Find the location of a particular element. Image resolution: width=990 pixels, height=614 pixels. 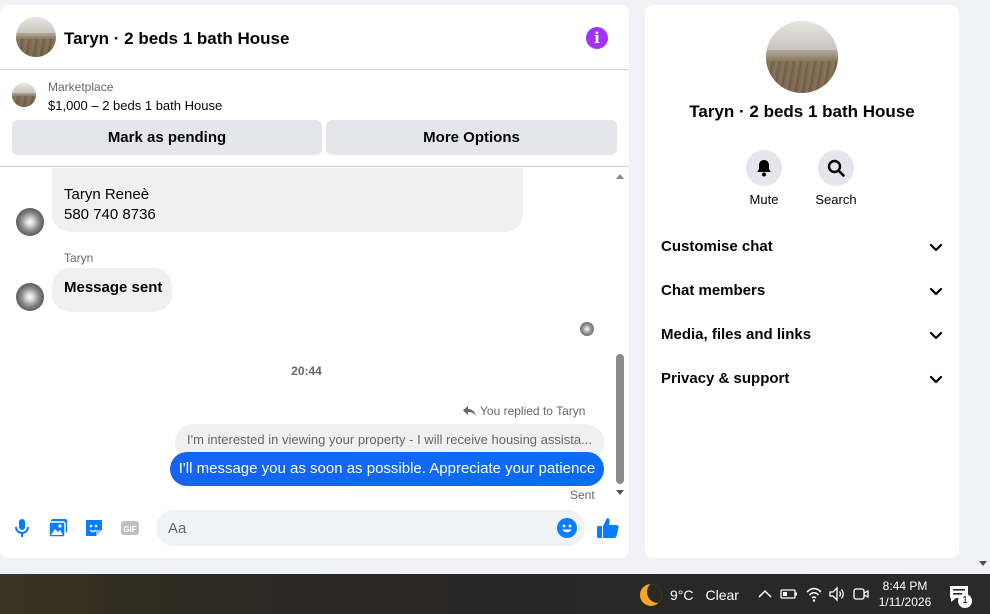

photo-icon is located at coordinates (58, 528).